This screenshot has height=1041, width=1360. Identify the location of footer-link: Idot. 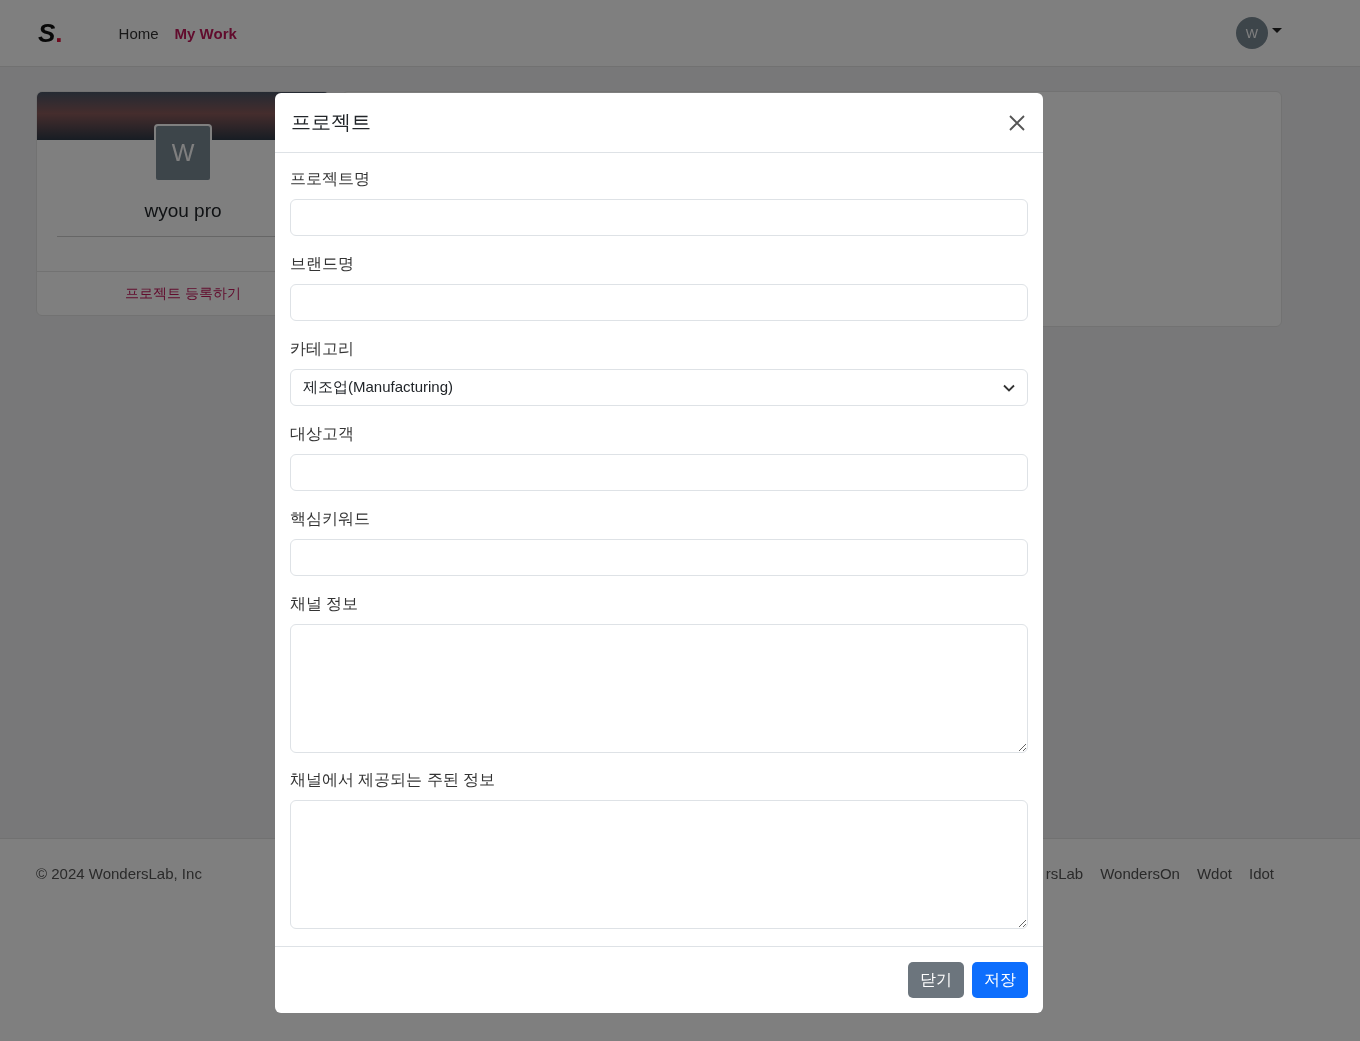
(1261, 953).